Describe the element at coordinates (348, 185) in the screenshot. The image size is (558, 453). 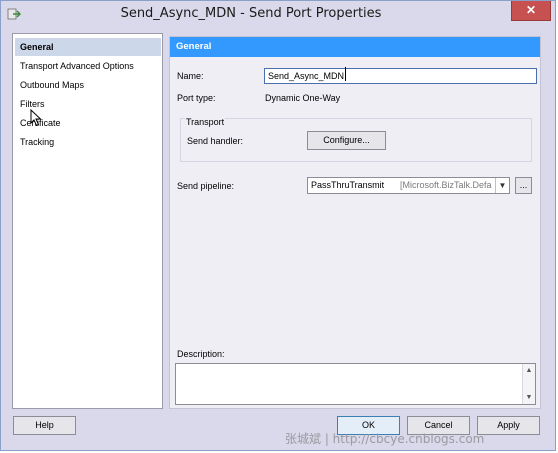
I see `send-pipeline-value: PassThruTransmit` at that location.